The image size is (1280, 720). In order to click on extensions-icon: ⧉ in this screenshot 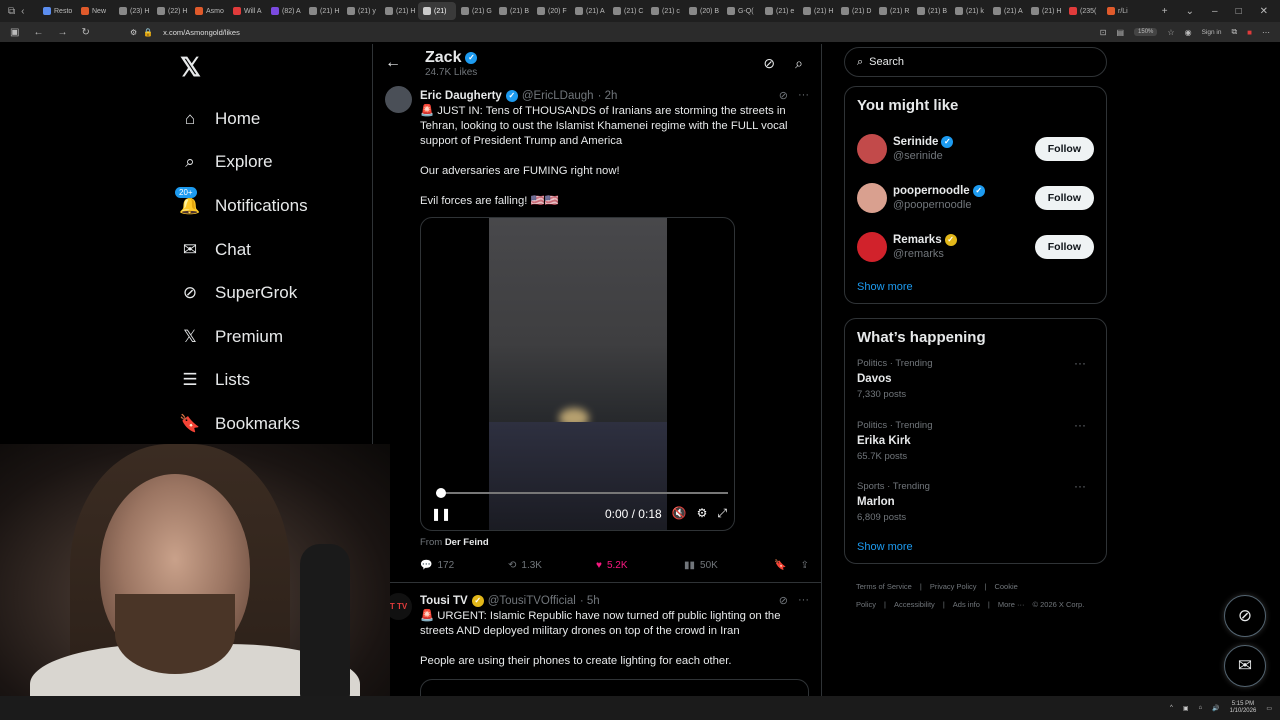, I will do `click(1234, 32)`.